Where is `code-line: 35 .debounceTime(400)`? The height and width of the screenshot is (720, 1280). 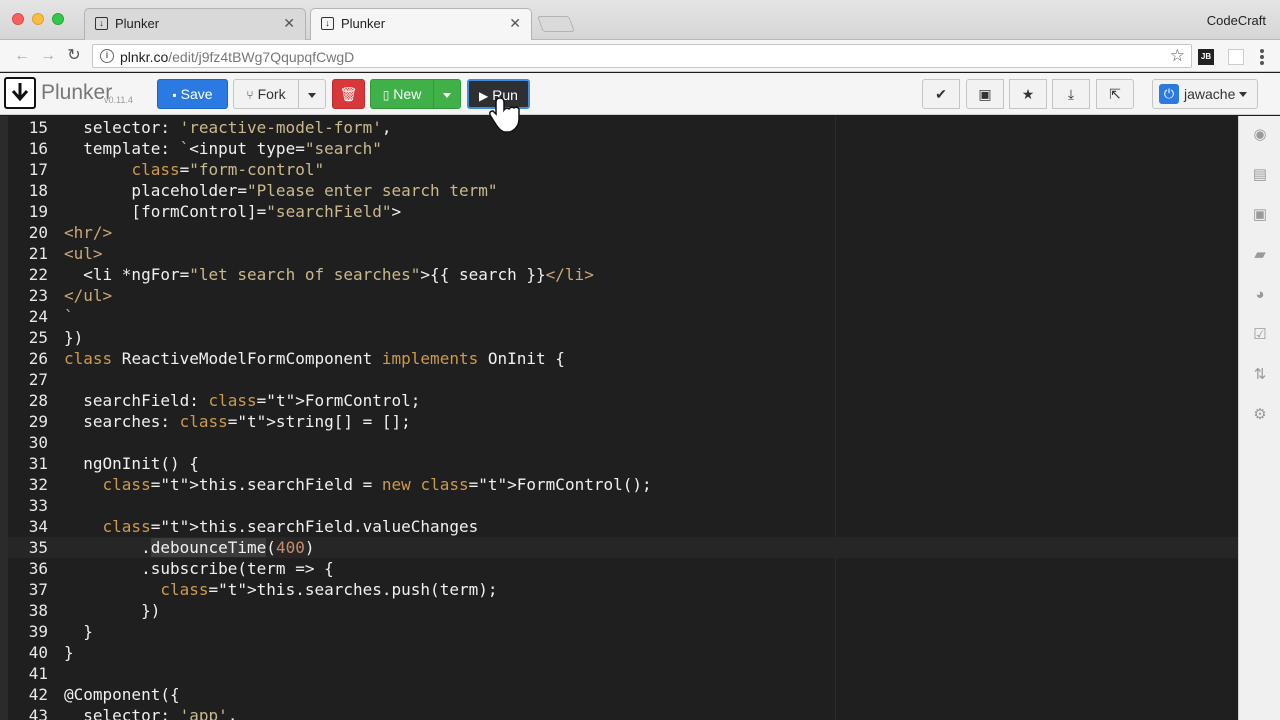
code-line: 35 .debounceTime(400) is located at coordinates (623, 547).